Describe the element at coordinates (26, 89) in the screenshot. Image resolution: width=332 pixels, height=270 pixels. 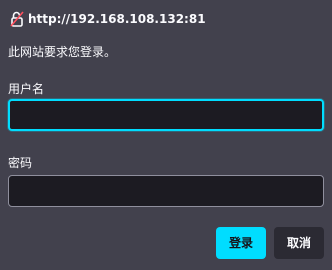
I see `username-label: 用户名` at that location.